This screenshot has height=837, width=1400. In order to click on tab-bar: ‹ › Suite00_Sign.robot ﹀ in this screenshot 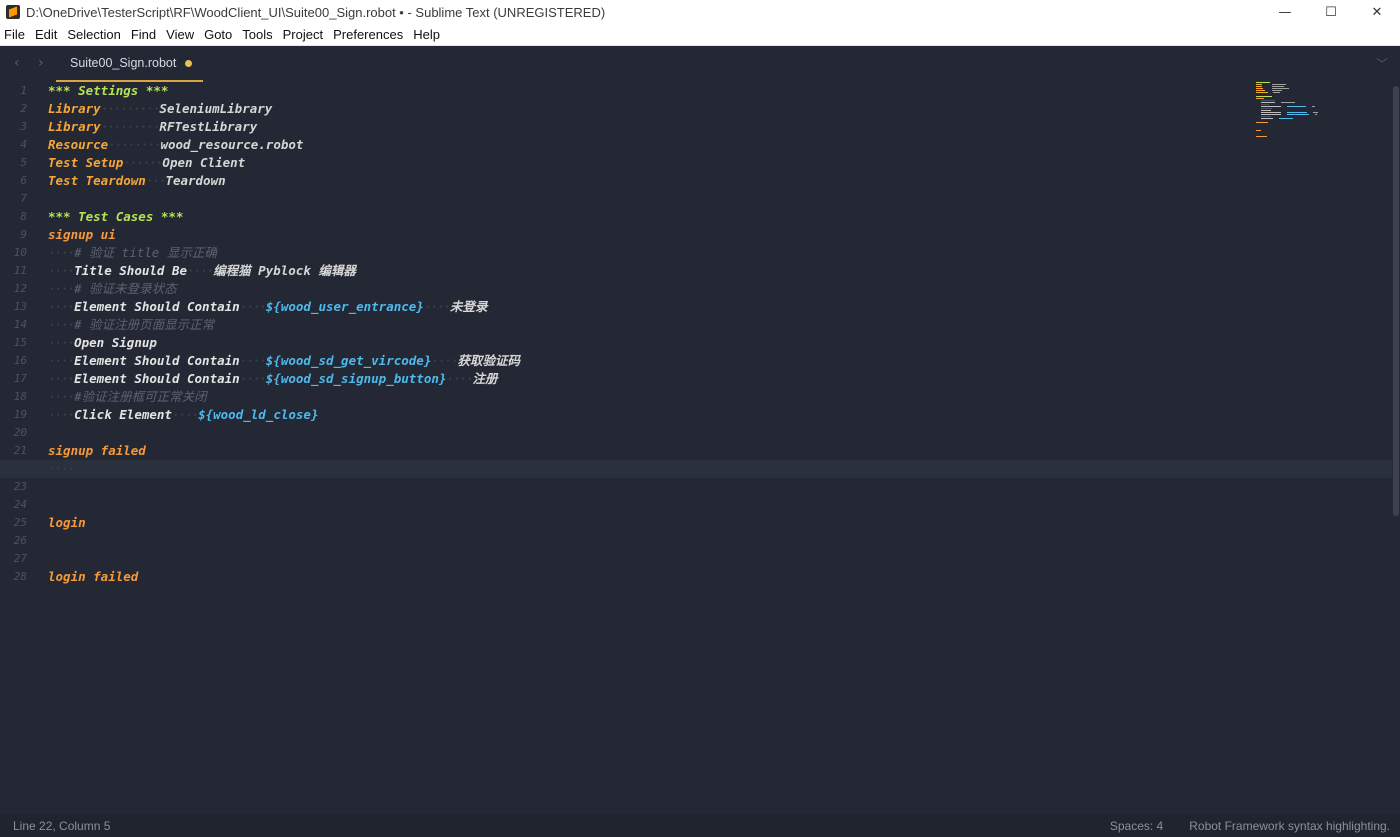, I will do `click(700, 64)`.